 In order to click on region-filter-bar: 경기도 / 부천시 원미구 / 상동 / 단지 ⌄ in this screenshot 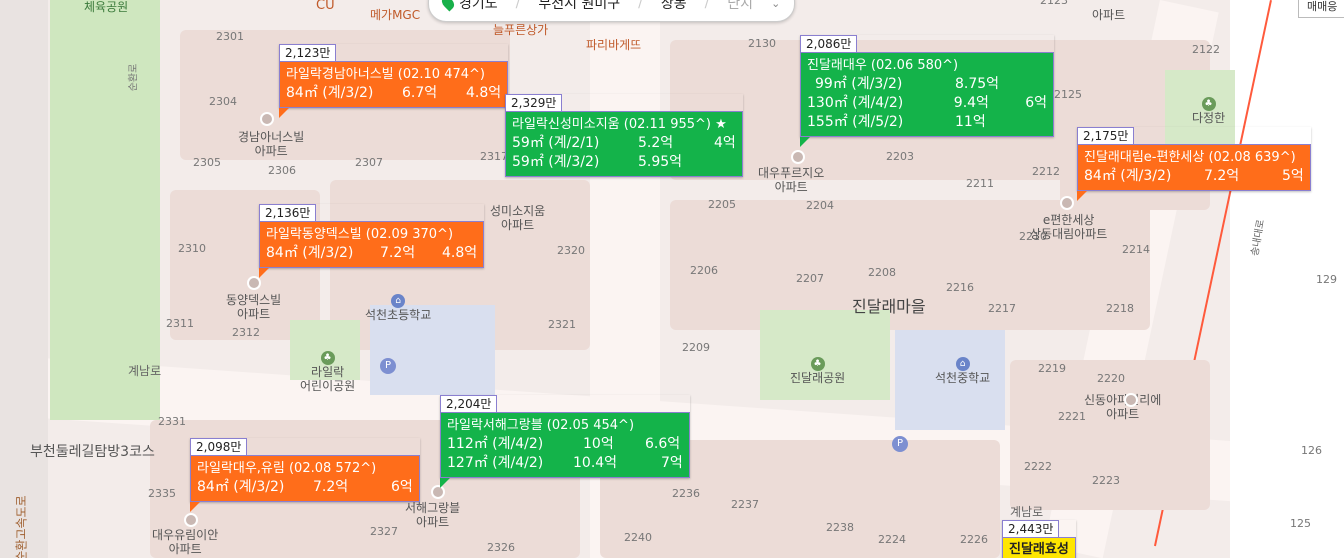, I will do `click(612, 11)`.